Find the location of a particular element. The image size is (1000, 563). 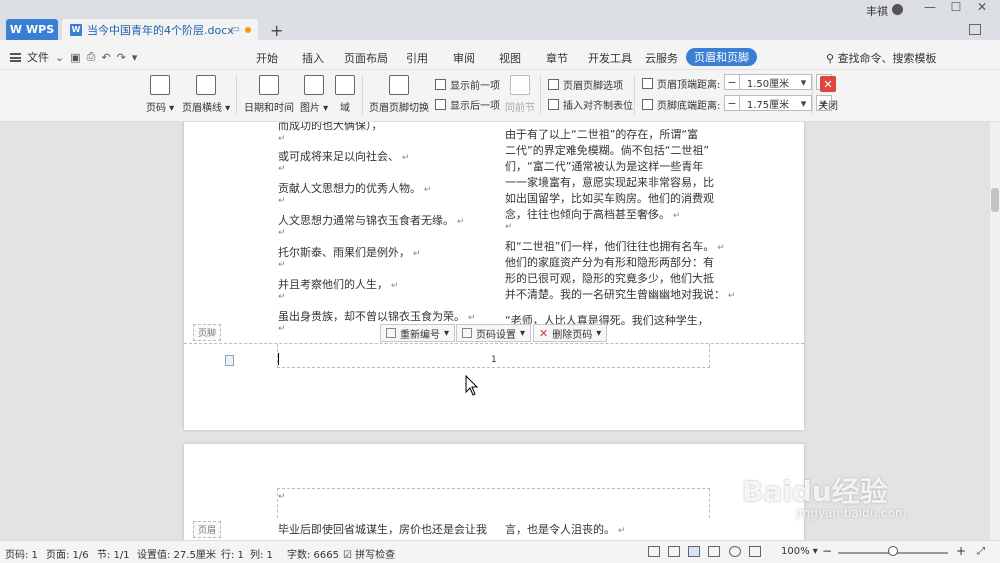

menu-header-footer: 页眉和页脚 is located at coordinates (721, 57).